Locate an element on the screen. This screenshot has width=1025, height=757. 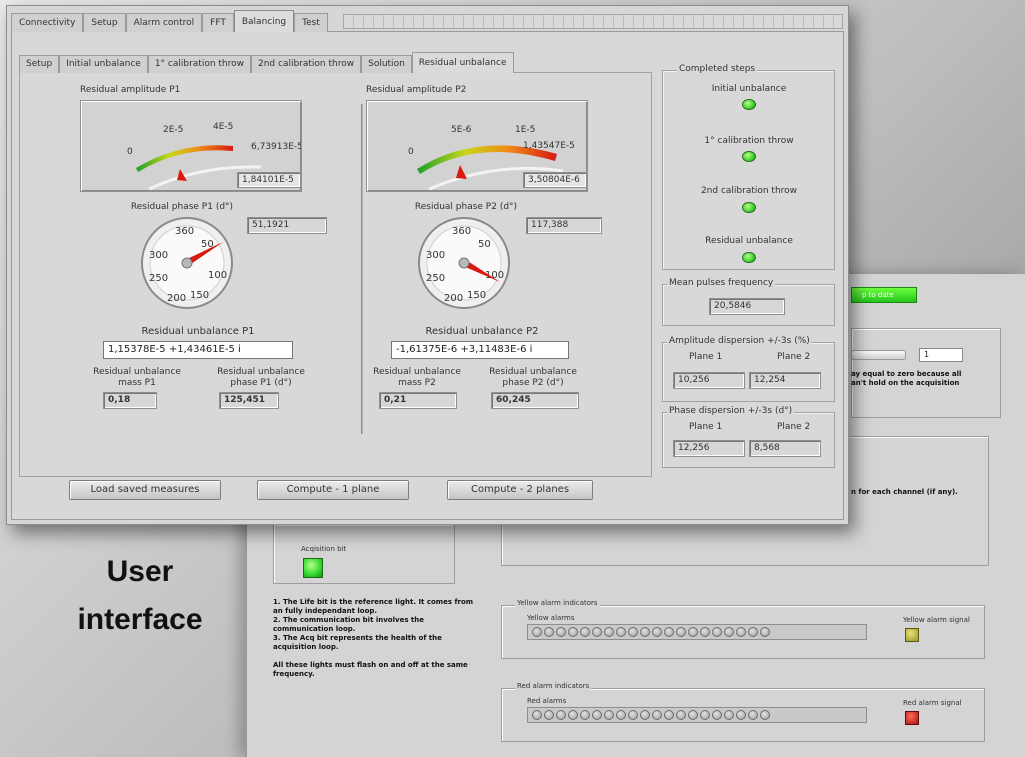
phase-p2-dial: 360 50 100 150 200 250 300 is located at coordinates (464, 264).